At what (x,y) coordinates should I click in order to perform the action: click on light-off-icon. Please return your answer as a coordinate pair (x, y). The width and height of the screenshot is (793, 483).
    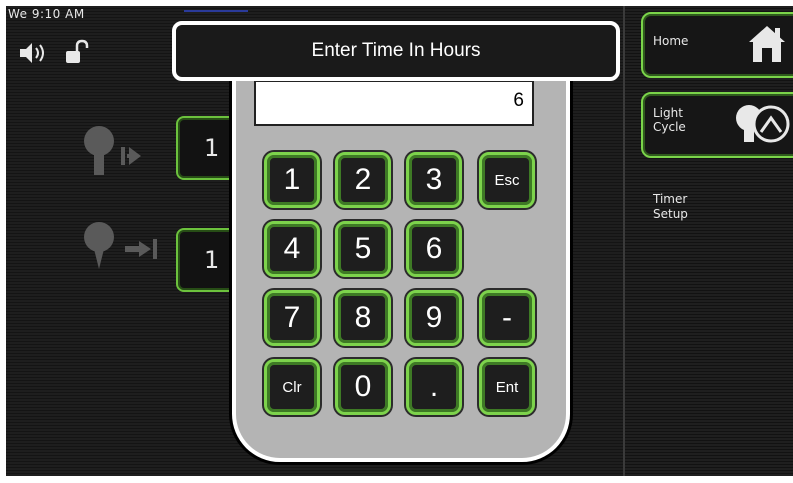
    Looking at the image, I should click on (120, 245).